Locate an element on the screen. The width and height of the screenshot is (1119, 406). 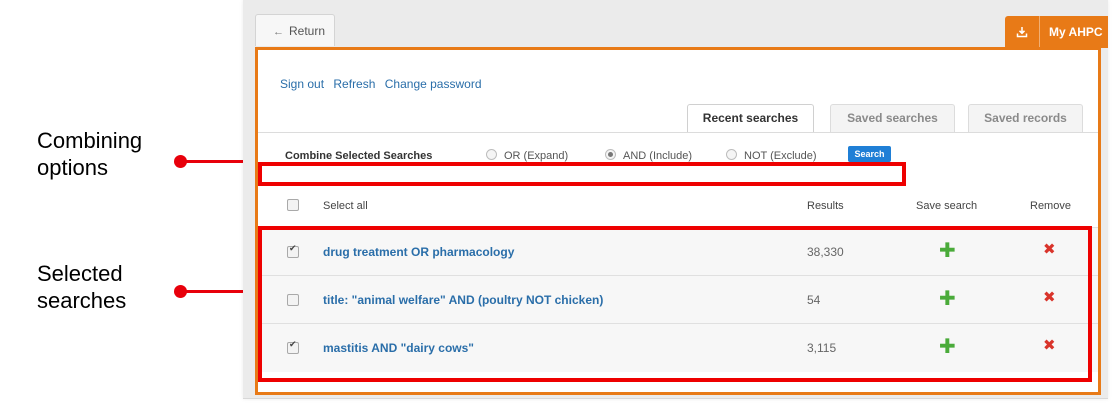
combine-search-button: Search is located at coordinates (869, 154).